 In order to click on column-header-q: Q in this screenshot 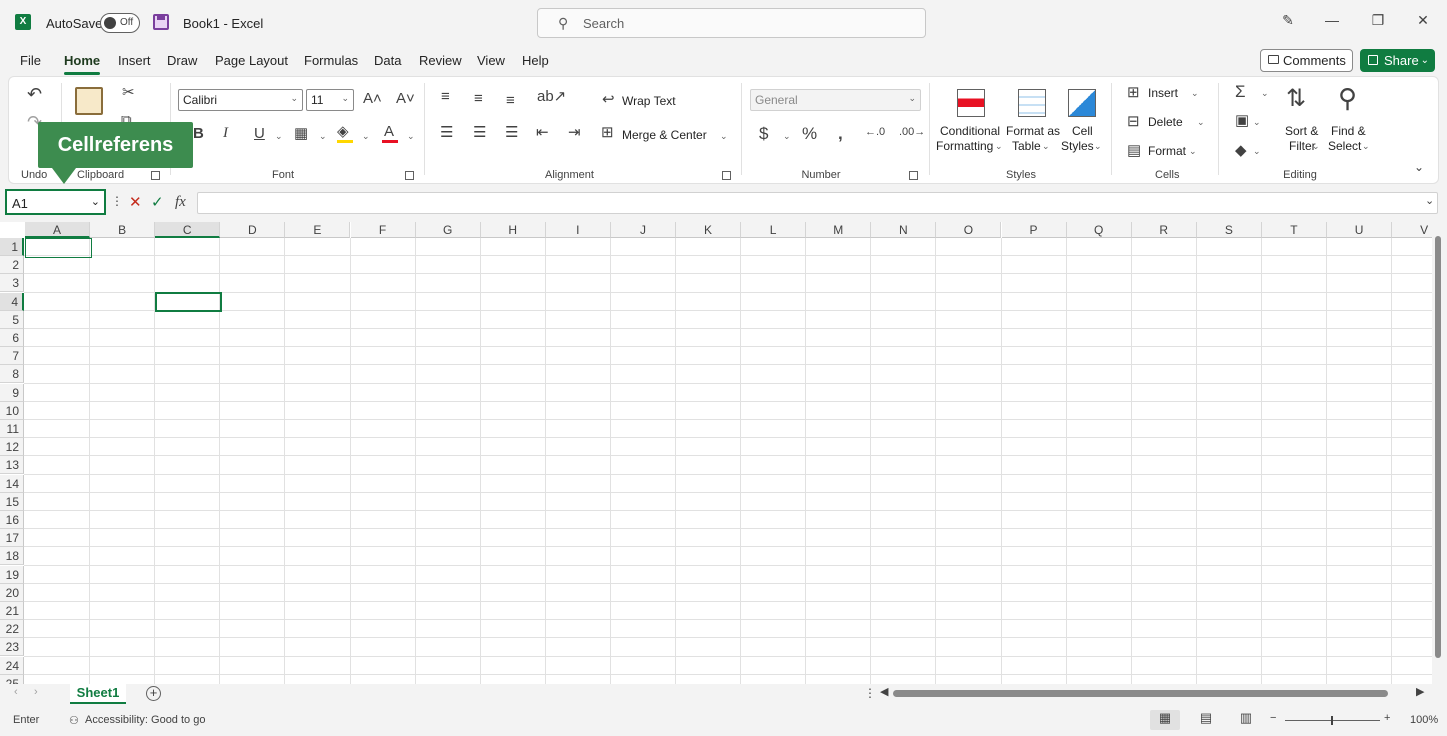, I will do `click(1099, 230)`.